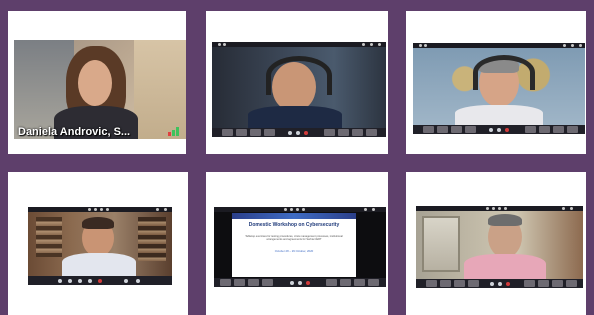 The height and width of the screenshot is (315, 594). Describe the element at coordinates (294, 225) in the screenshot. I see `slide-title: Domestic Workshop on Cybersecurity` at that location.